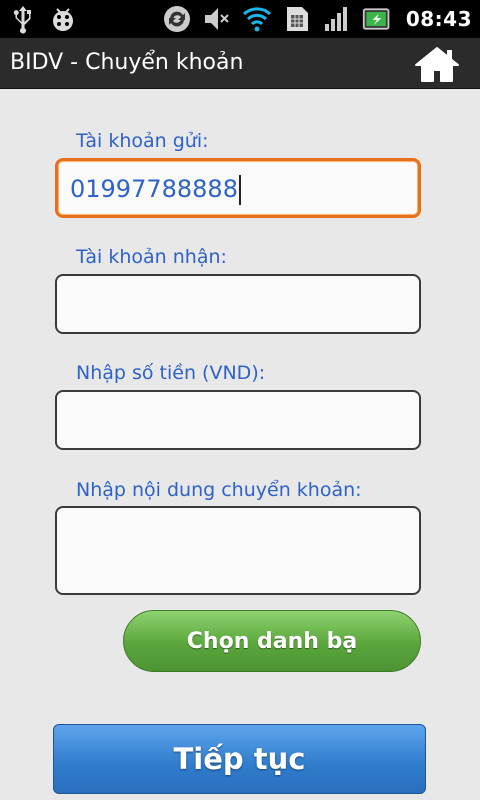  I want to click on debug-bug-icon, so click(63, 19).